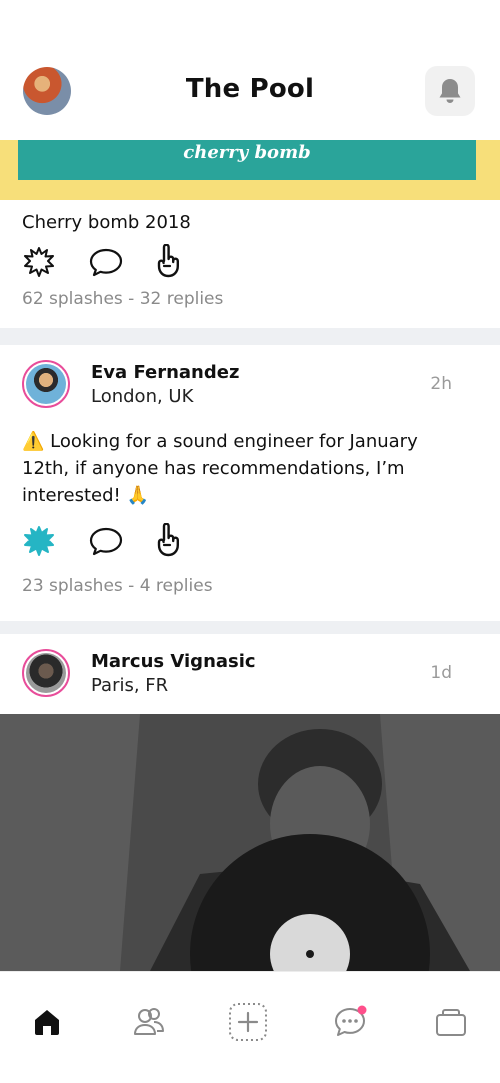 This screenshot has width=500, height=1083. I want to click on post-card: Marcus Vignasic Paris, FR 1d, so click(250, 674).